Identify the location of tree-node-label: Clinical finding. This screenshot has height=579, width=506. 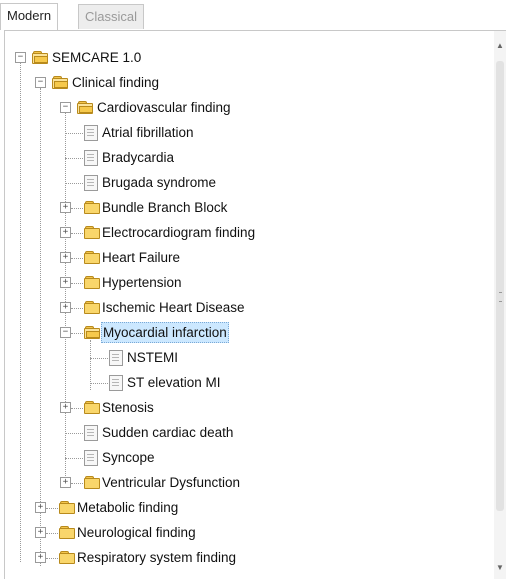
(115, 82).